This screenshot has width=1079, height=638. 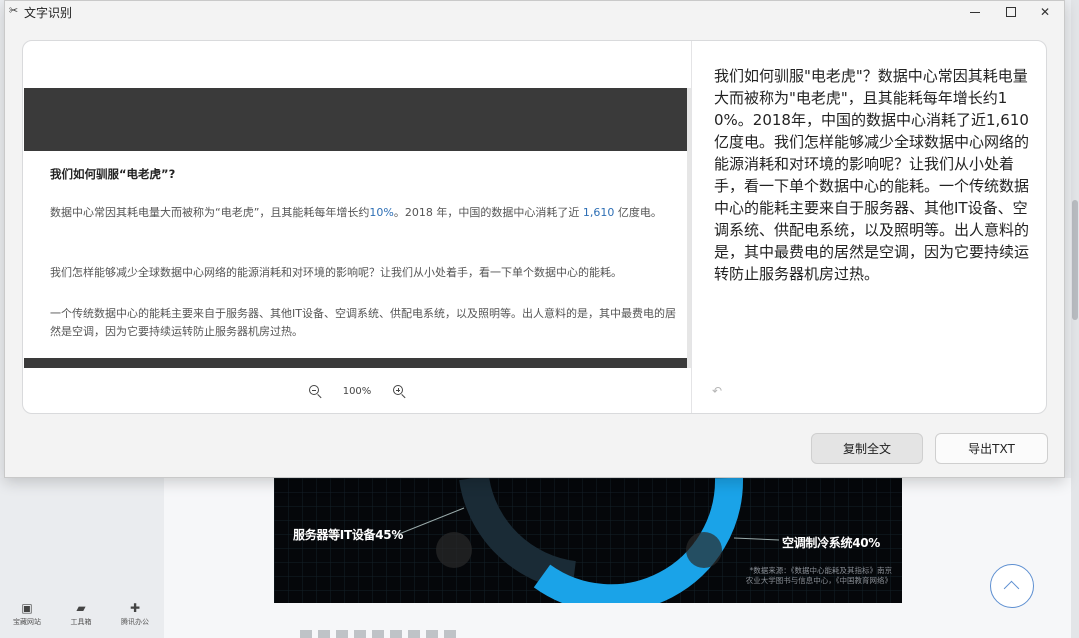 What do you see at coordinates (598, 212) in the screenshot?
I see `p1-highlight-number: 1,610` at bounding box center [598, 212].